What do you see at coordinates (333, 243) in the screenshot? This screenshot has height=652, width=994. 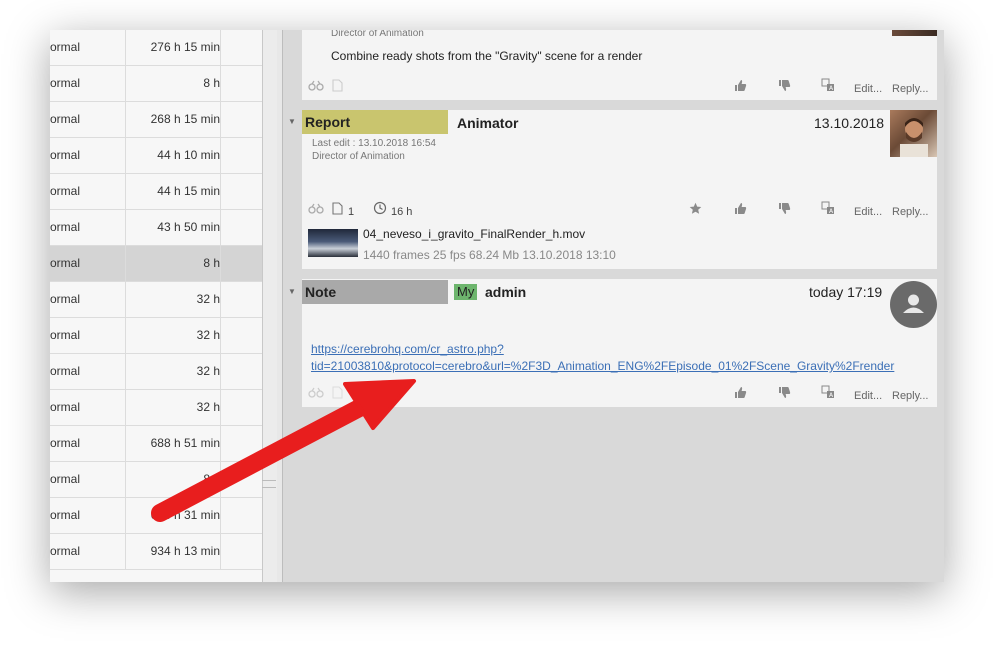 I see `attachment-thumbnail` at bounding box center [333, 243].